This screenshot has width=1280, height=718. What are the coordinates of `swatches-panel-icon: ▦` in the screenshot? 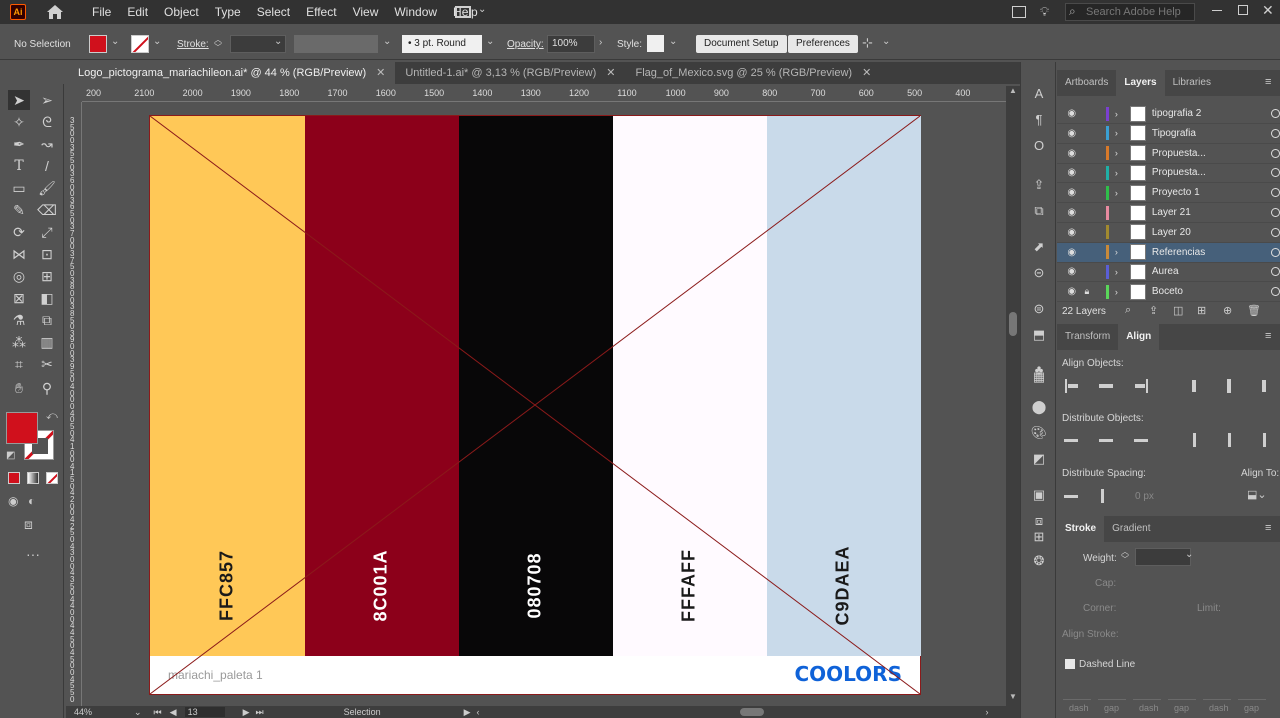 It's located at (1039, 377).